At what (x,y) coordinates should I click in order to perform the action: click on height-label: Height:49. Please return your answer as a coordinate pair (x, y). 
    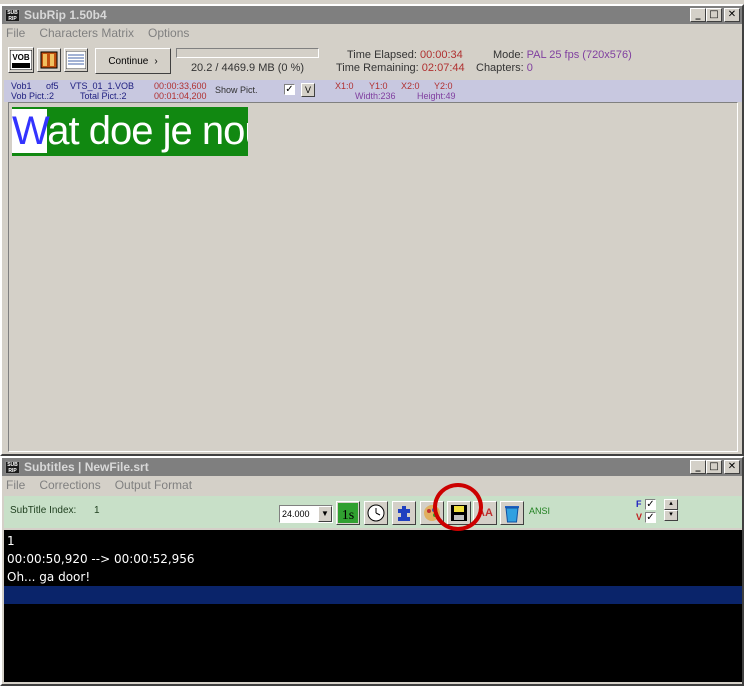
    Looking at the image, I should click on (436, 96).